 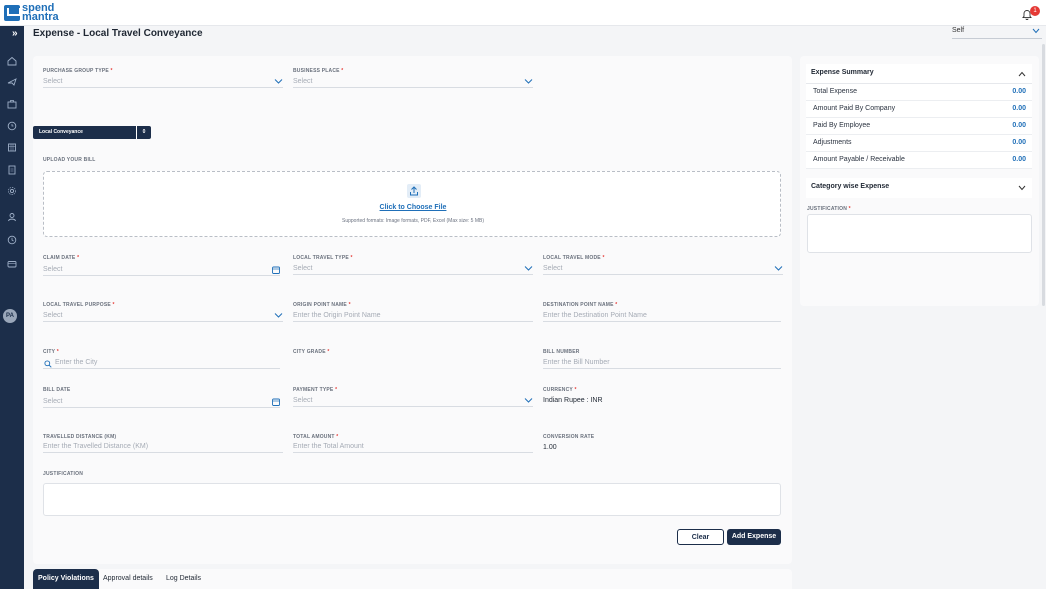 I want to click on bill-number-label: BILL NUMBER, so click(x=561, y=352).